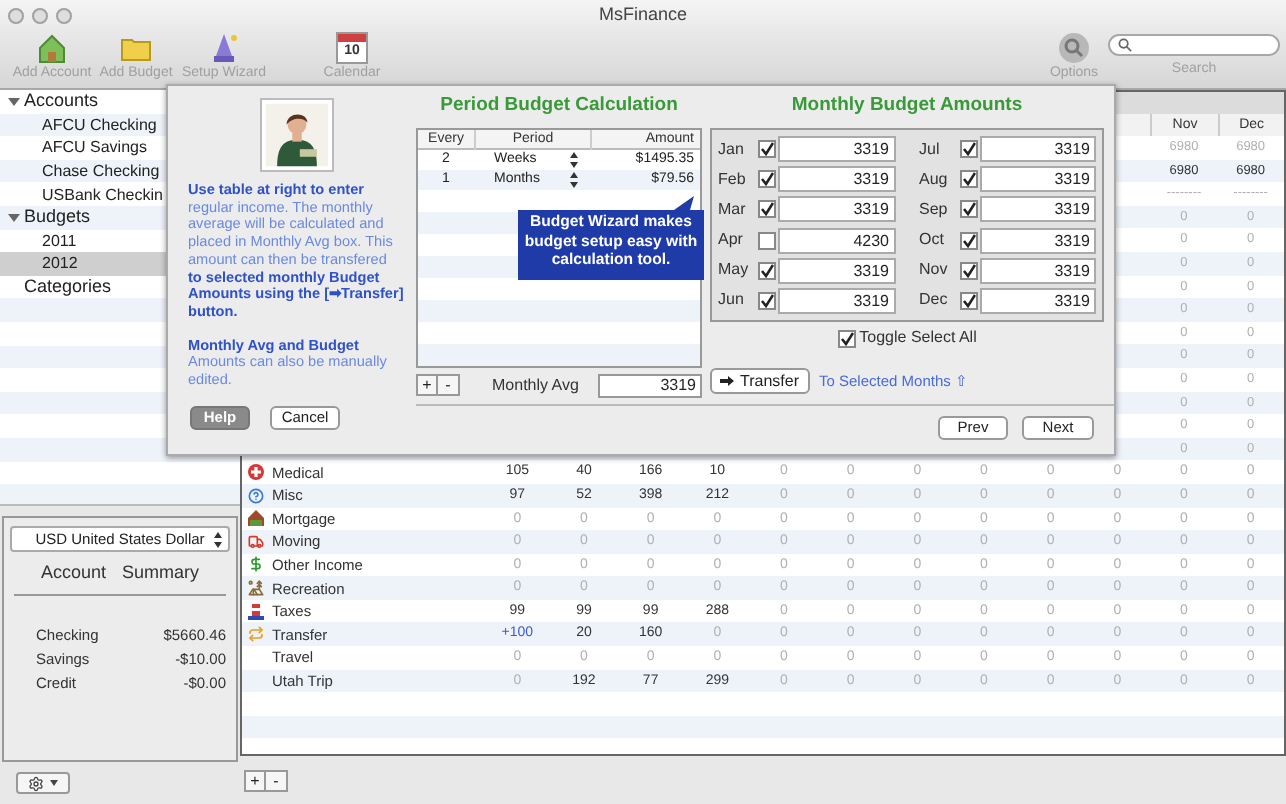  Describe the element at coordinates (932, 240) in the screenshot. I see `month-label: Oct` at that location.